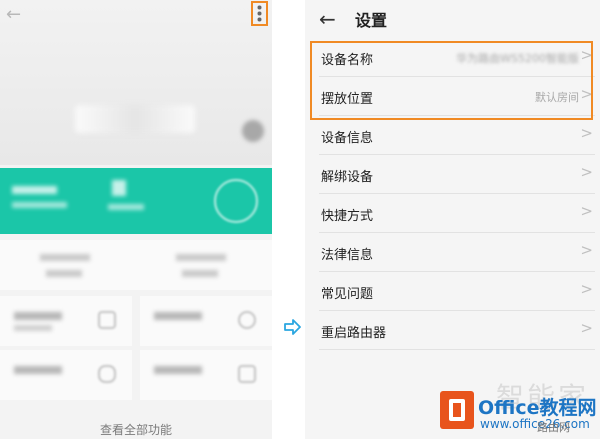  I want to click on router-image, so click(135, 119).